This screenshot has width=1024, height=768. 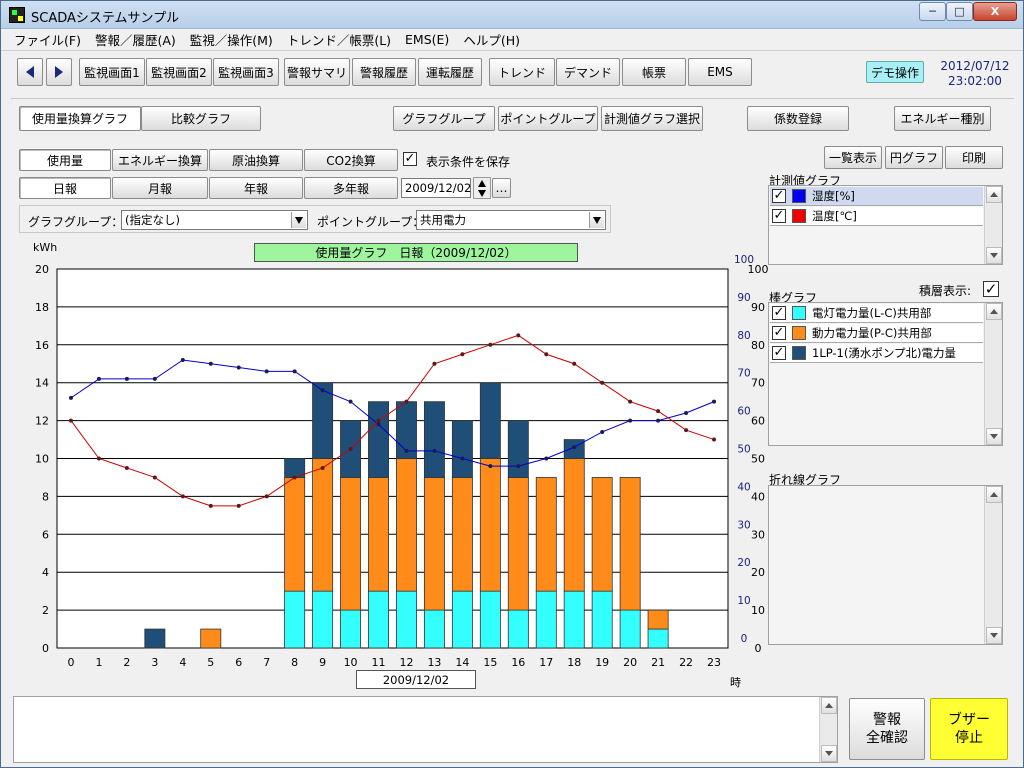 I want to click on alarm-history-button: 警報履歴, so click(x=384, y=72).